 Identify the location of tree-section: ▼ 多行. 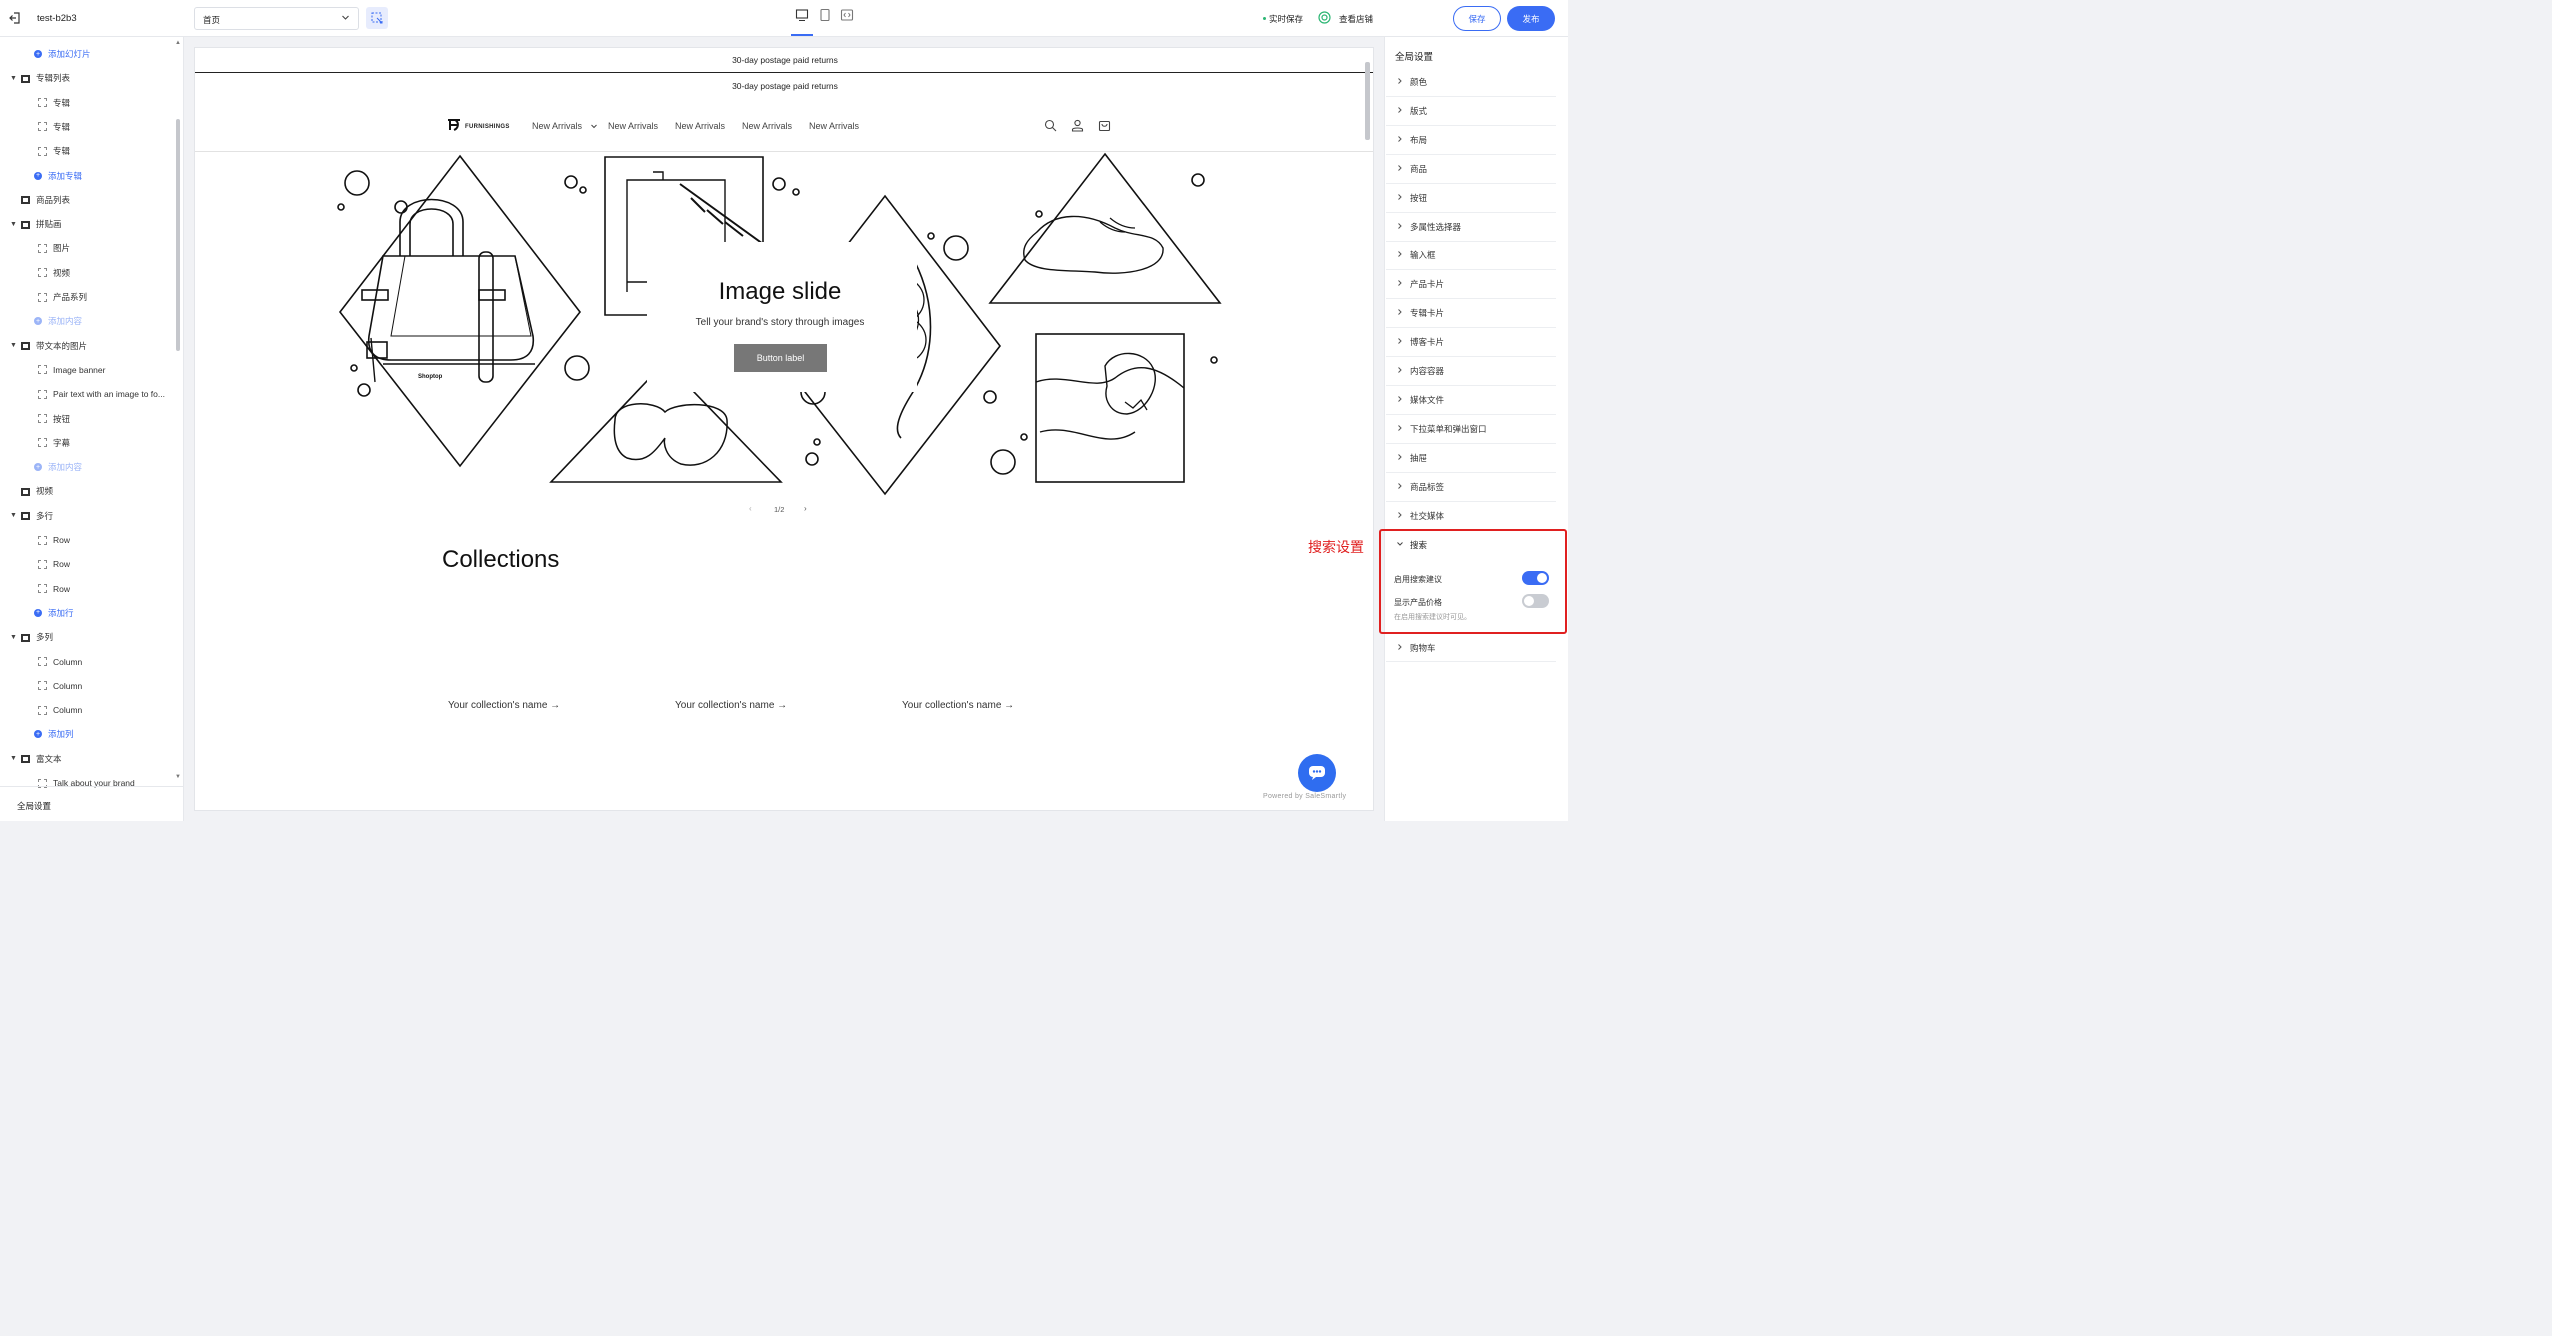
(88, 516).